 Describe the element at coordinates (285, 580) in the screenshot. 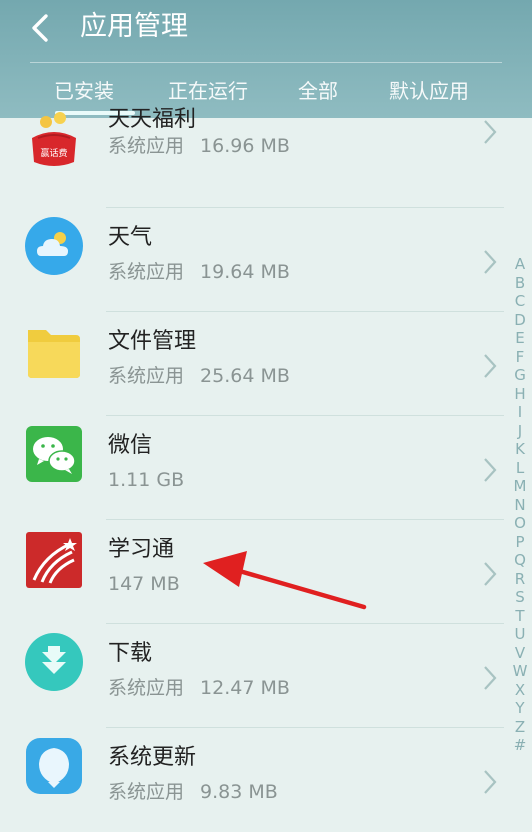

I see `annotation-arrow-icon` at that location.